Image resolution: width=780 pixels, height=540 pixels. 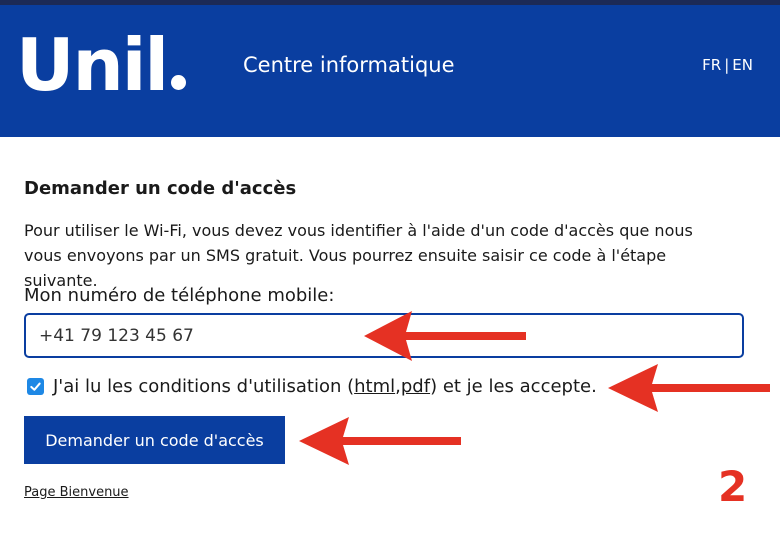 What do you see at coordinates (711, 65) in the screenshot?
I see `lang-fr-link: FR` at bounding box center [711, 65].